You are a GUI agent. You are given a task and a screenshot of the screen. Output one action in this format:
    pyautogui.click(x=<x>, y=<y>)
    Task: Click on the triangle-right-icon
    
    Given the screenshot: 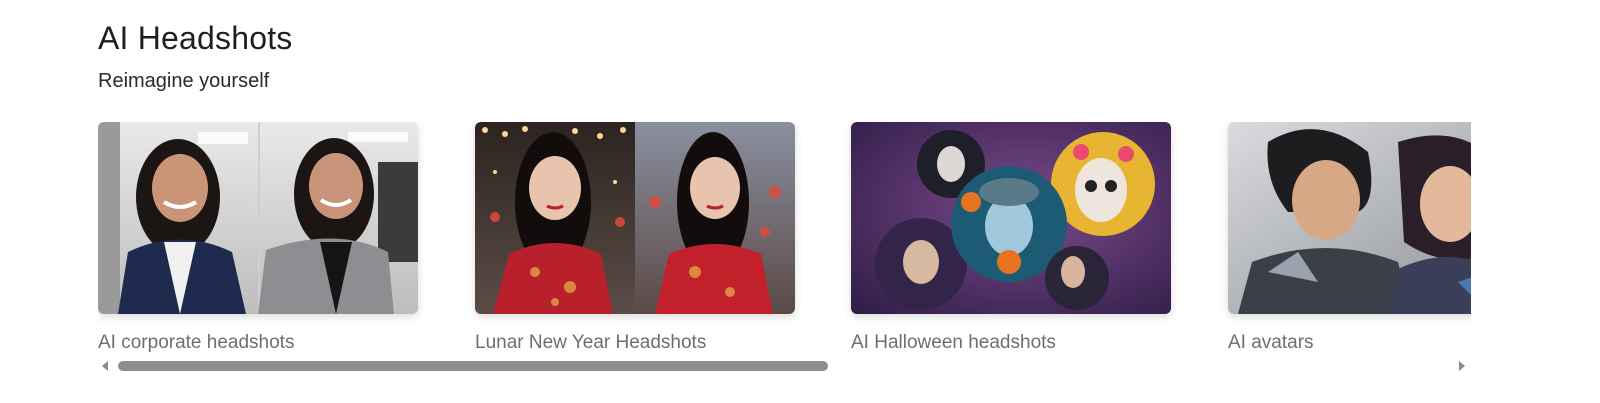 What is the action you would take?
    pyautogui.click(x=1462, y=366)
    